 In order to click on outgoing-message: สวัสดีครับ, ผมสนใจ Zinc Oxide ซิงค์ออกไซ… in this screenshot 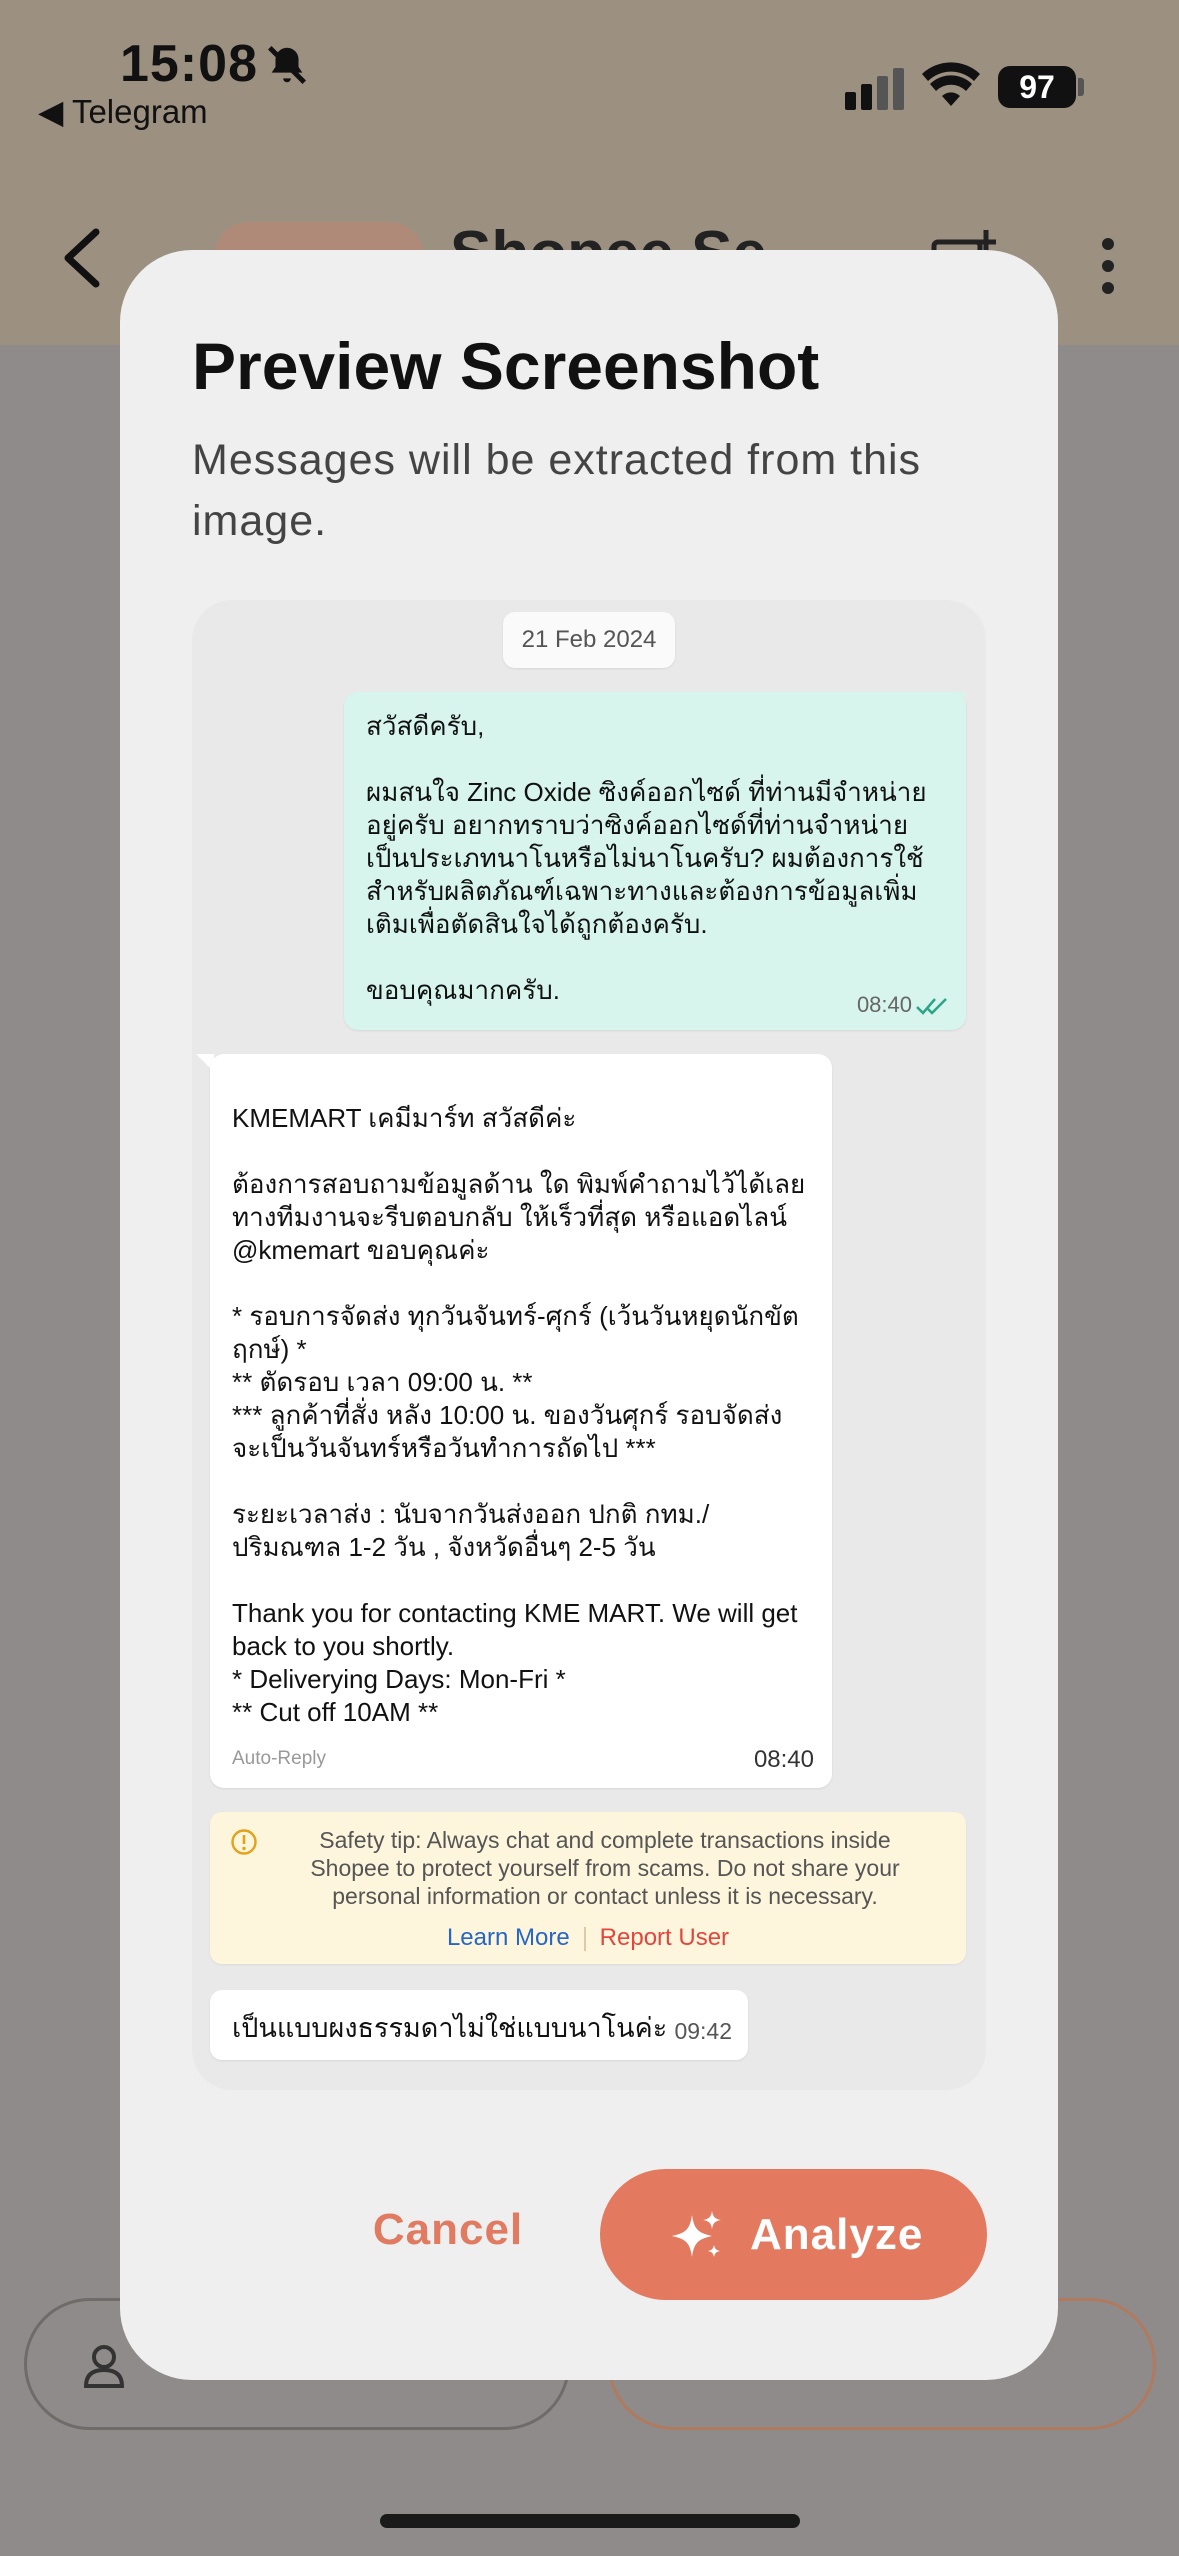, I will do `click(655, 861)`.